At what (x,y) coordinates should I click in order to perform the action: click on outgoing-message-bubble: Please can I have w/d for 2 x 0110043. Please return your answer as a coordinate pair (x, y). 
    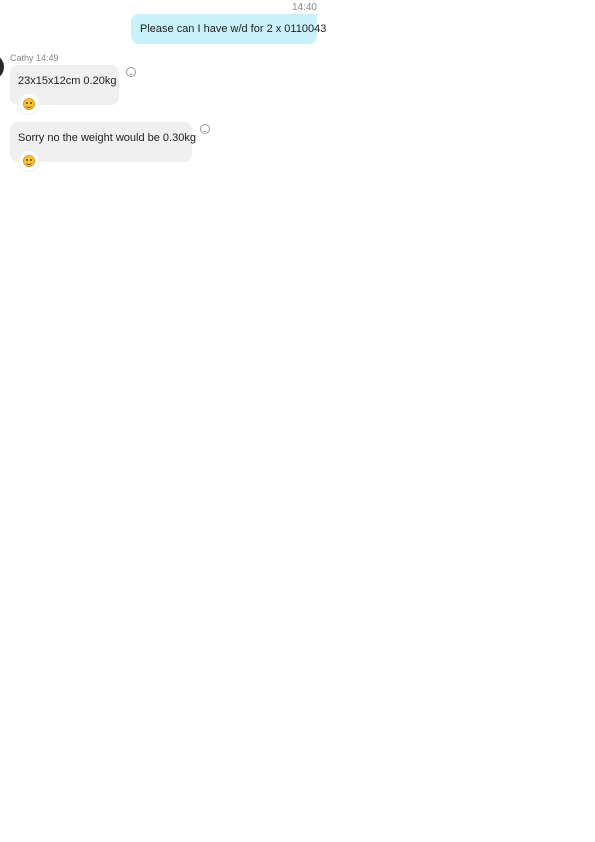
    Looking at the image, I should click on (228, 29).